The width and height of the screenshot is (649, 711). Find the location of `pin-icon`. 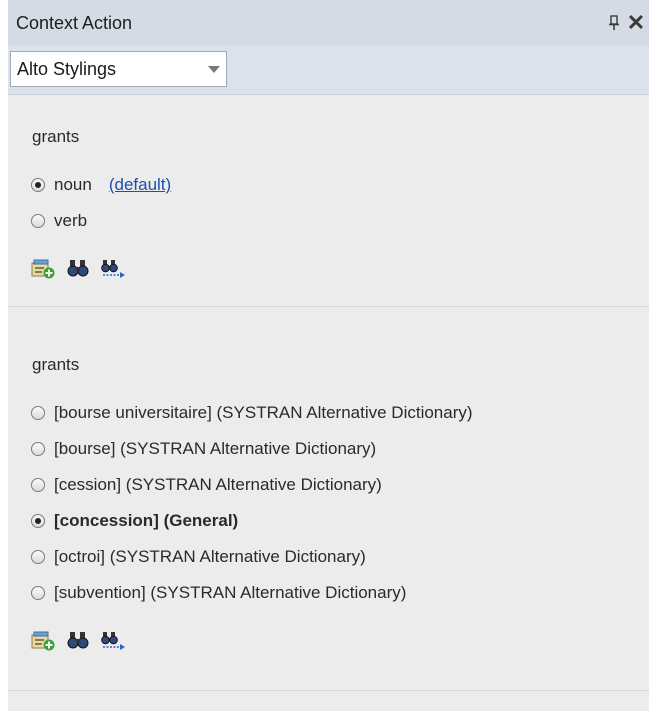

pin-icon is located at coordinates (614, 23).